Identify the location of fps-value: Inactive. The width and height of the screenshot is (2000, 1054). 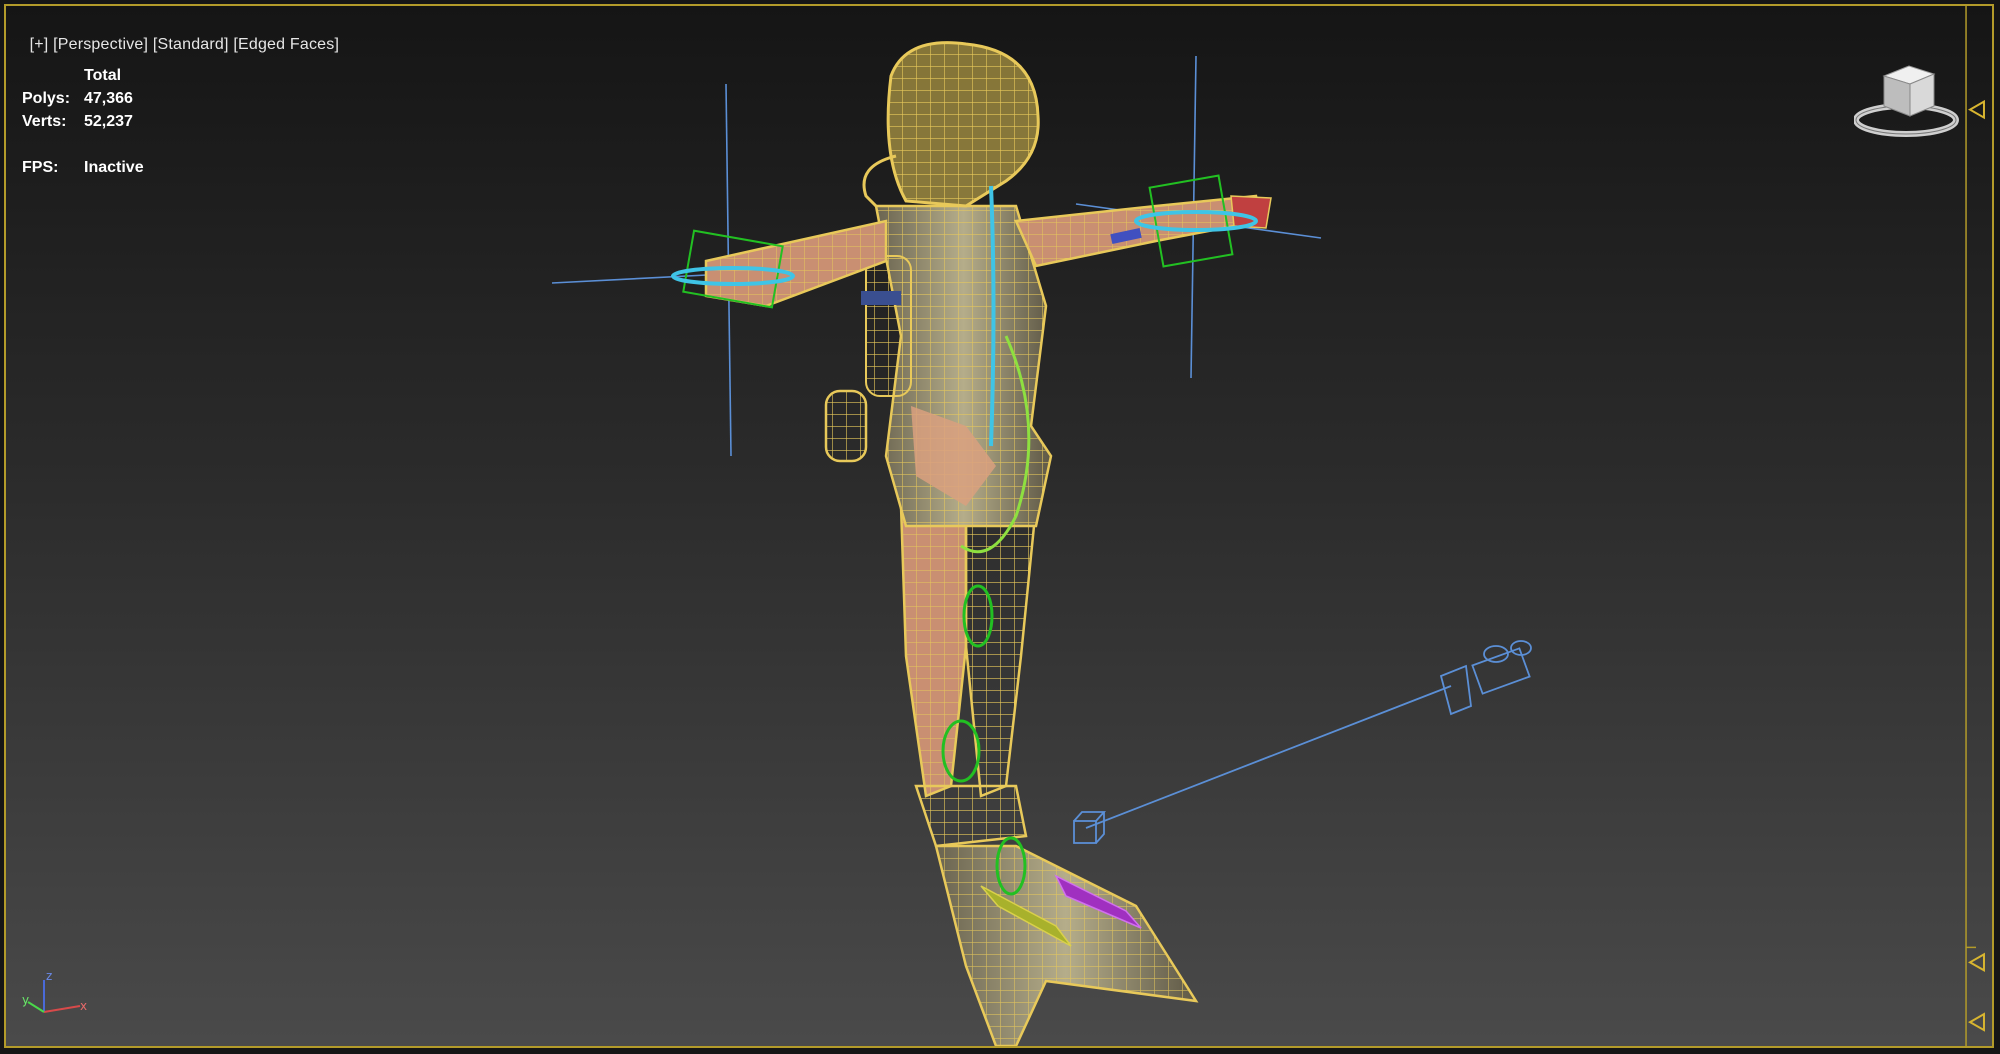
(114, 167).